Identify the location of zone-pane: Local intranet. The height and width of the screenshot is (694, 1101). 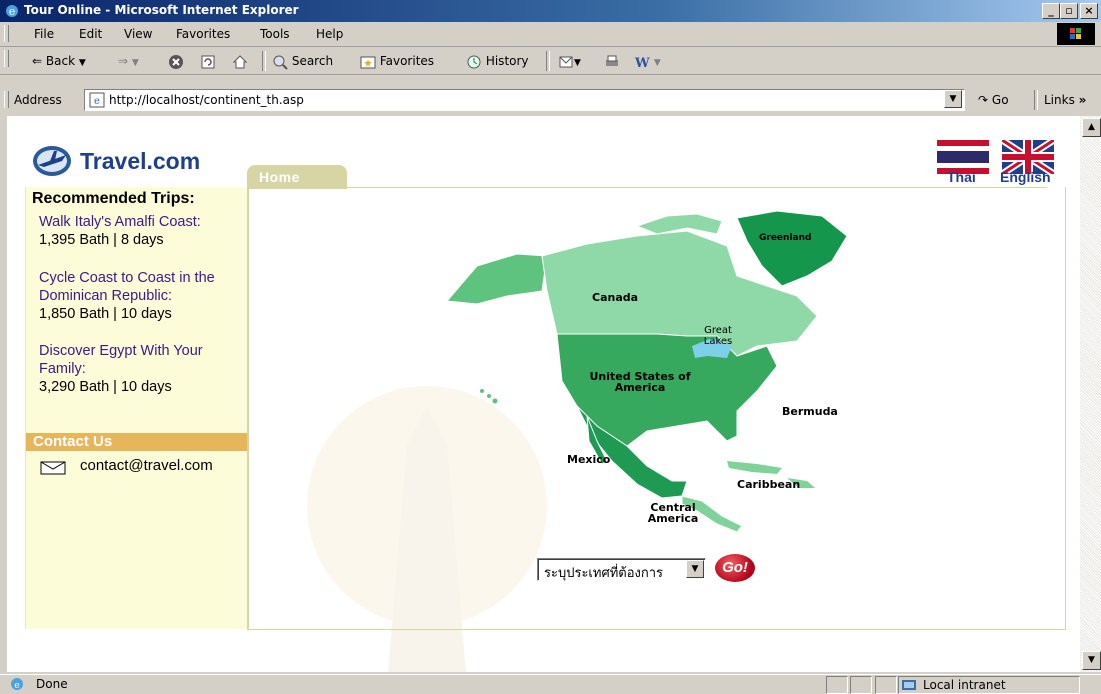
(989, 685).